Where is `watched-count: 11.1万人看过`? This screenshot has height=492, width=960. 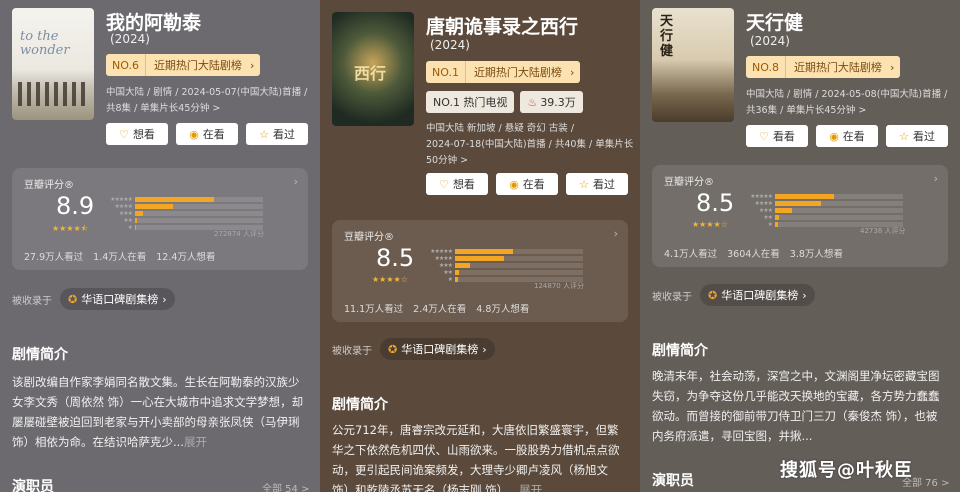 watched-count: 11.1万人看过 is located at coordinates (374, 309).